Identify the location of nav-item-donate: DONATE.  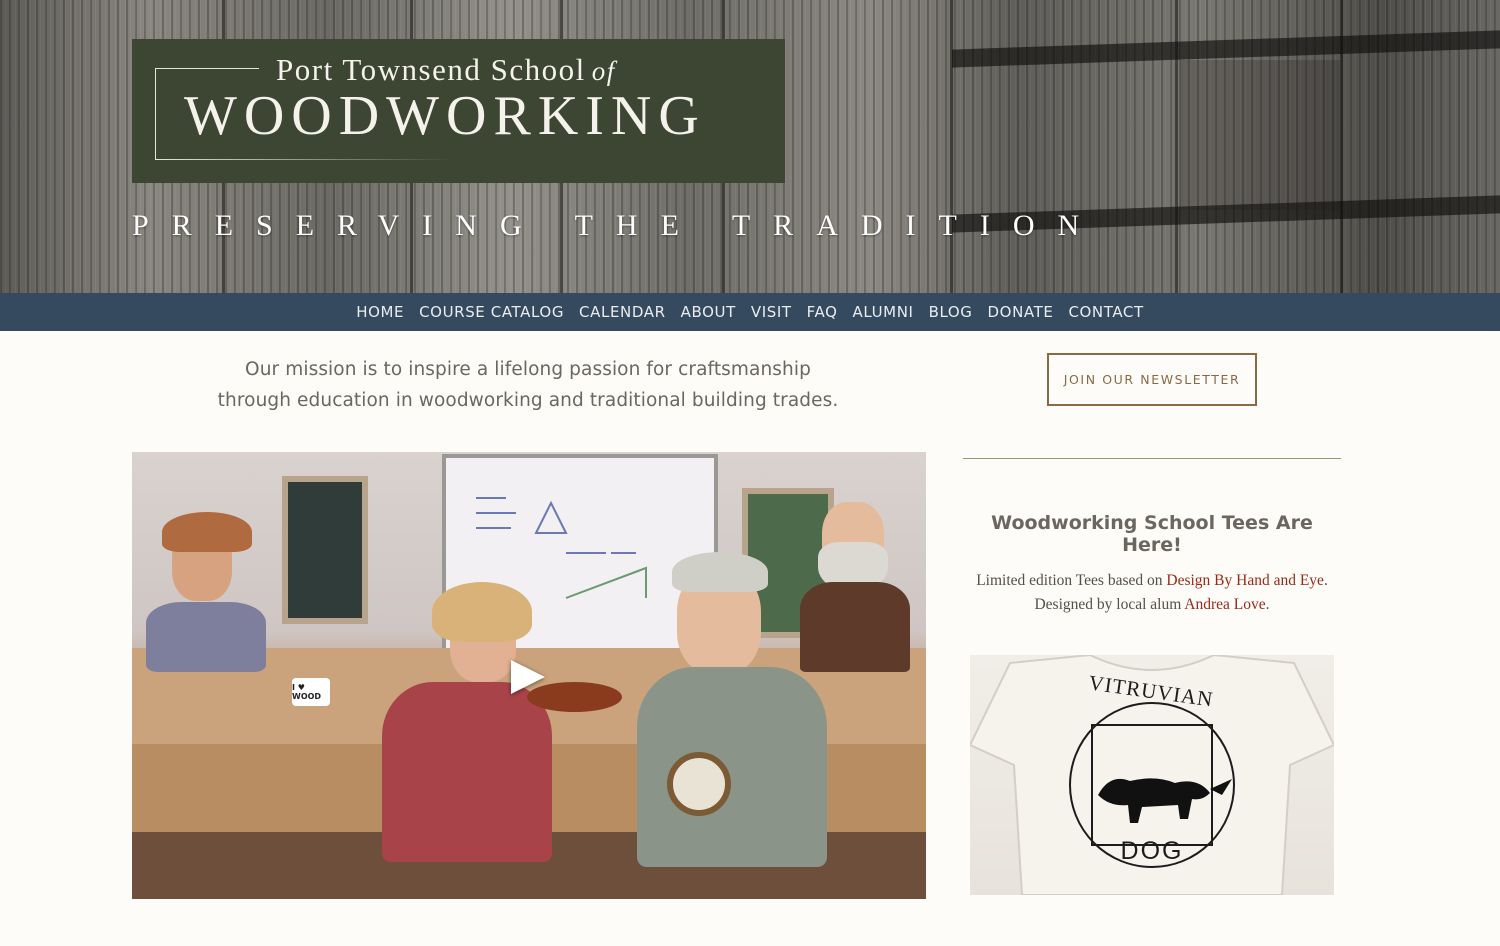
(1021, 312).